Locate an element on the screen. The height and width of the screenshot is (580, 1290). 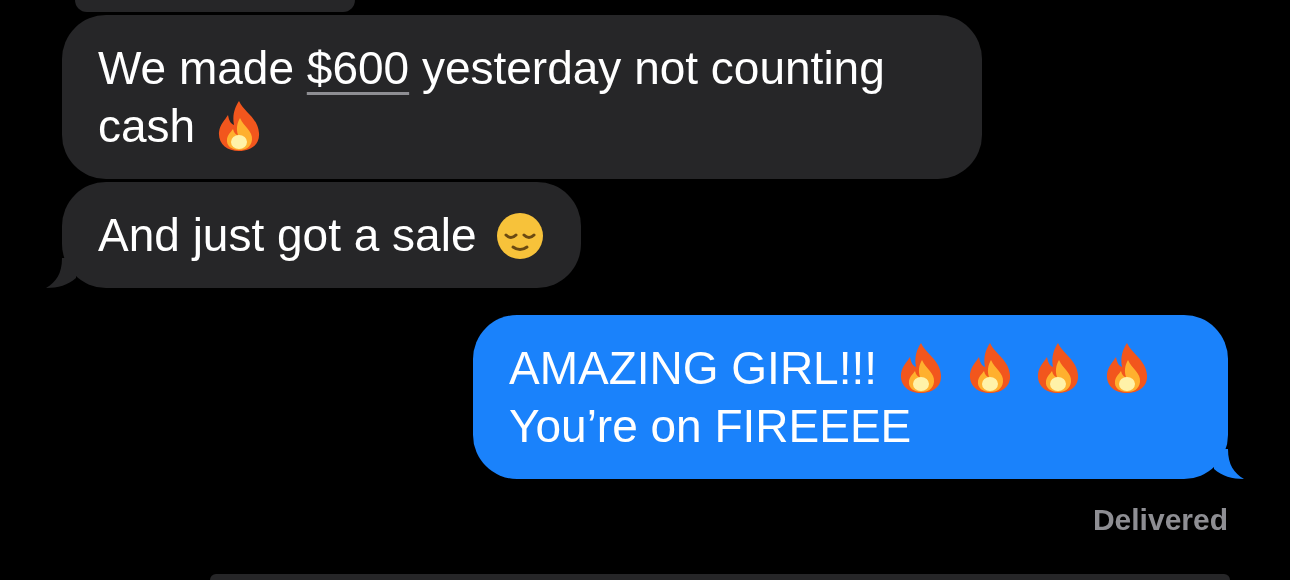
message-text: AMAZING GIRL!!! is located at coordinates (693, 368).